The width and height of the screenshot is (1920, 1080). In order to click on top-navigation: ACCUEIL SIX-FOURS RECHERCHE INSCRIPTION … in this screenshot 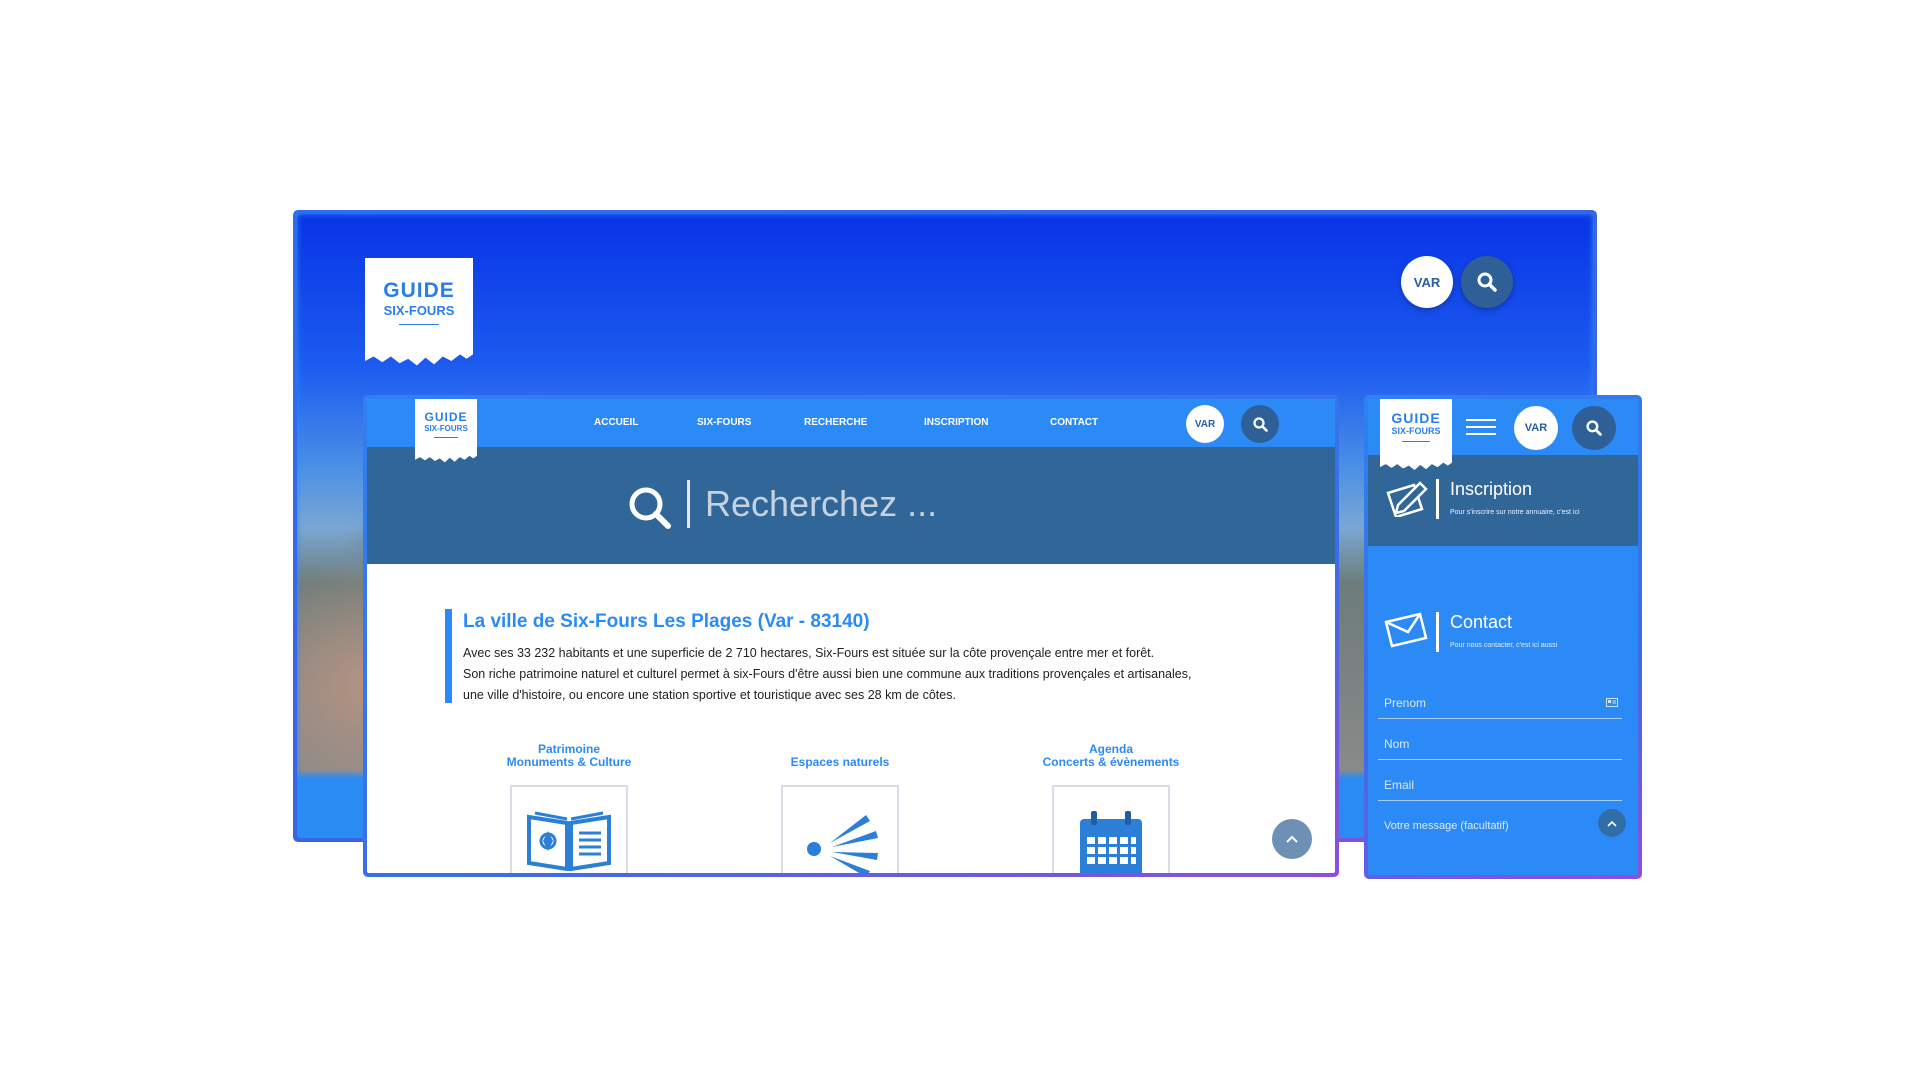, I will do `click(851, 423)`.